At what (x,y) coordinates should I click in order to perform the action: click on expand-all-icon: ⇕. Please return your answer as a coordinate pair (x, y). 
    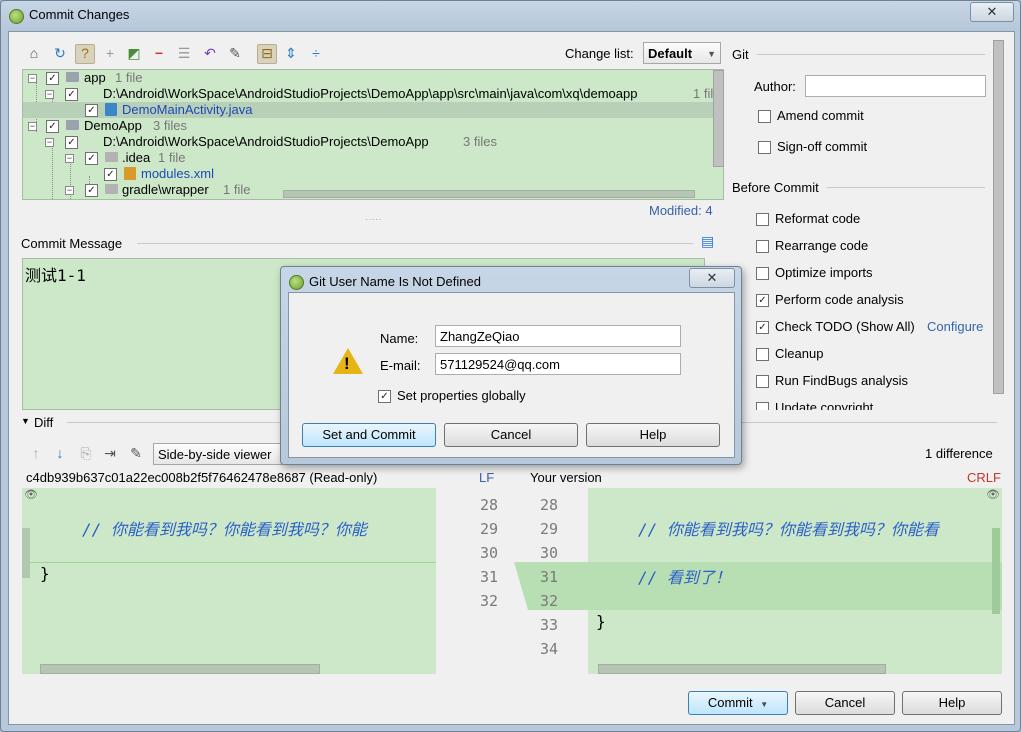
    Looking at the image, I should click on (291, 53).